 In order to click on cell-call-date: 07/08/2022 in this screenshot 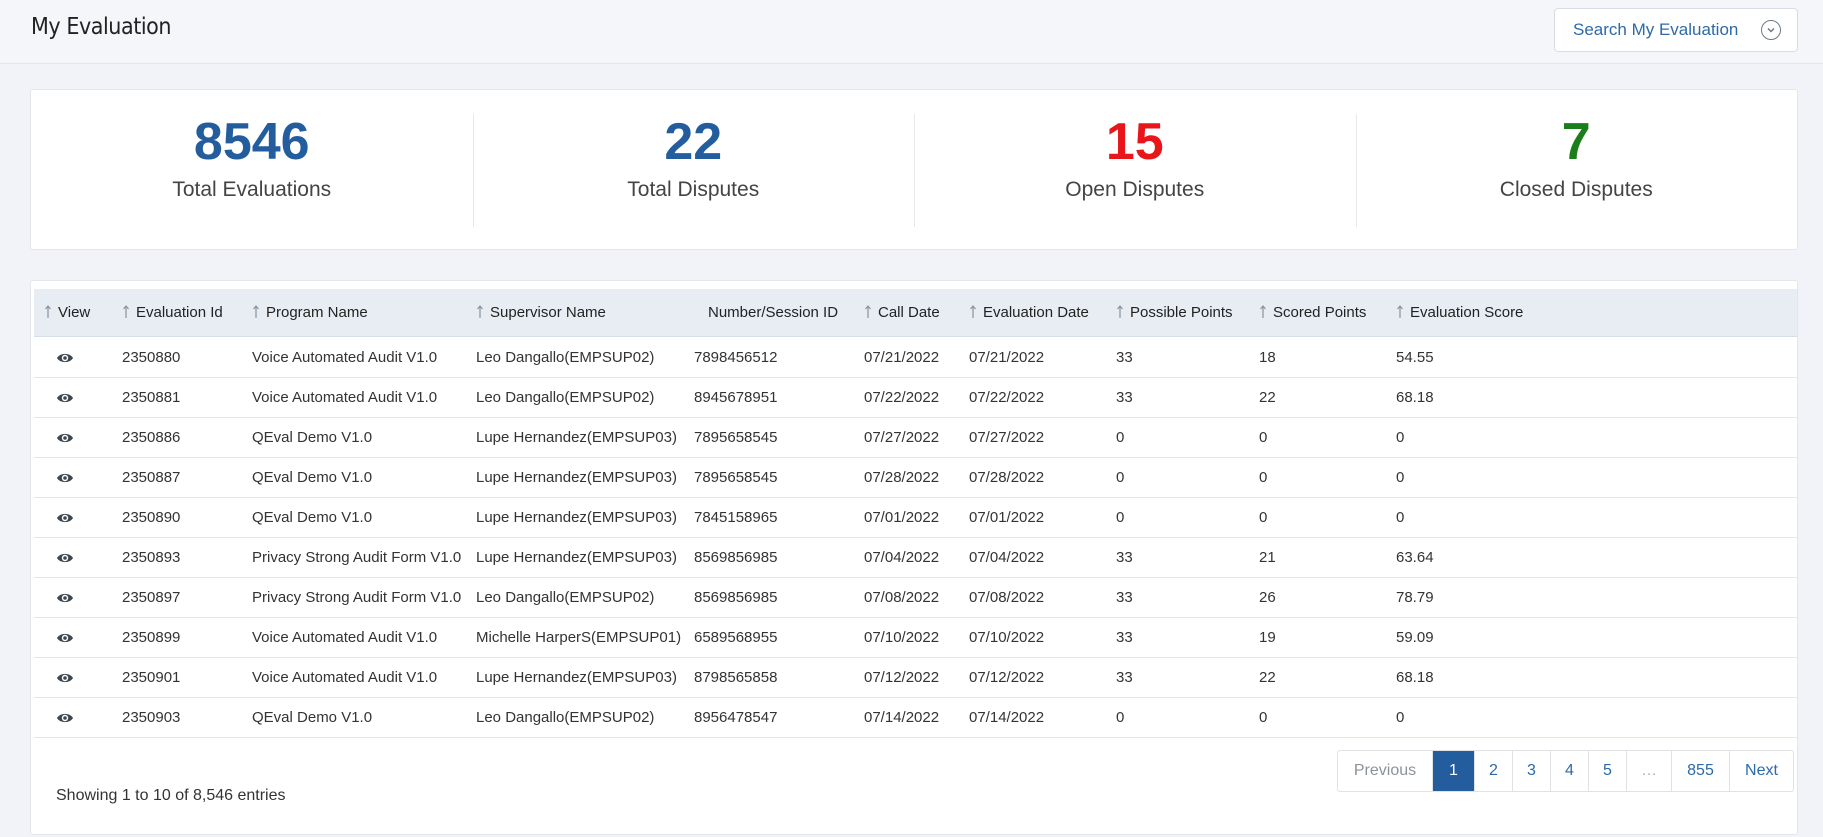, I will do `click(902, 597)`.